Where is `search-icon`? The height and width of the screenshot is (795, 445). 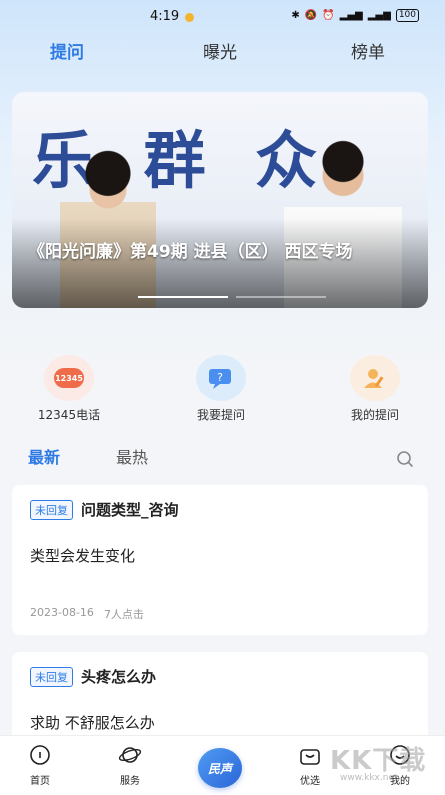
search-icon is located at coordinates (405, 459).